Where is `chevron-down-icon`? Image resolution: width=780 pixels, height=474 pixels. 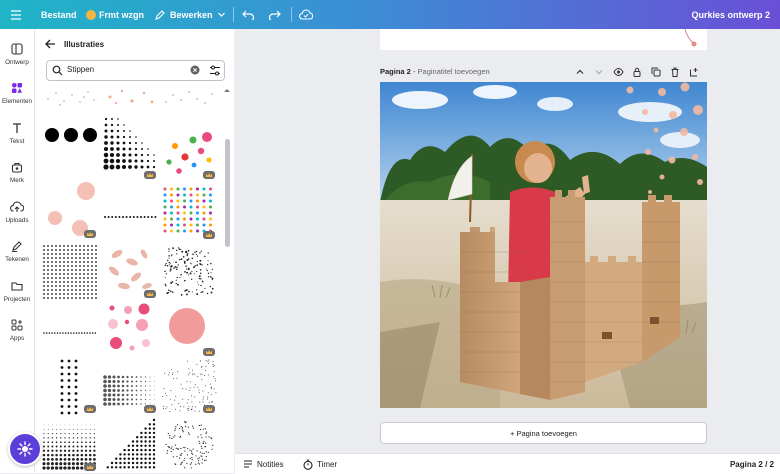
chevron-down-icon is located at coordinates (599, 72).